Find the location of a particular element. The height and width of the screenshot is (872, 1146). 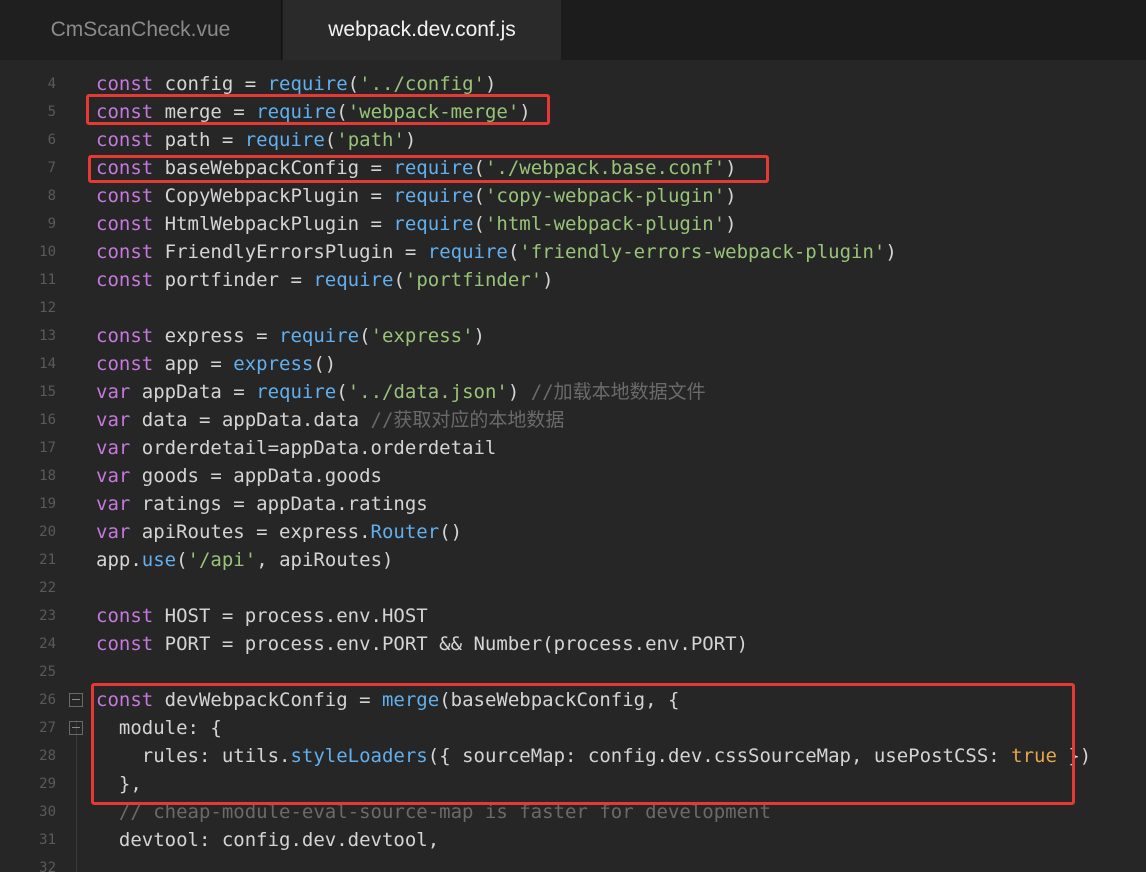

code-token: 'friendly-errors-webpack-plugin' is located at coordinates (702, 252).